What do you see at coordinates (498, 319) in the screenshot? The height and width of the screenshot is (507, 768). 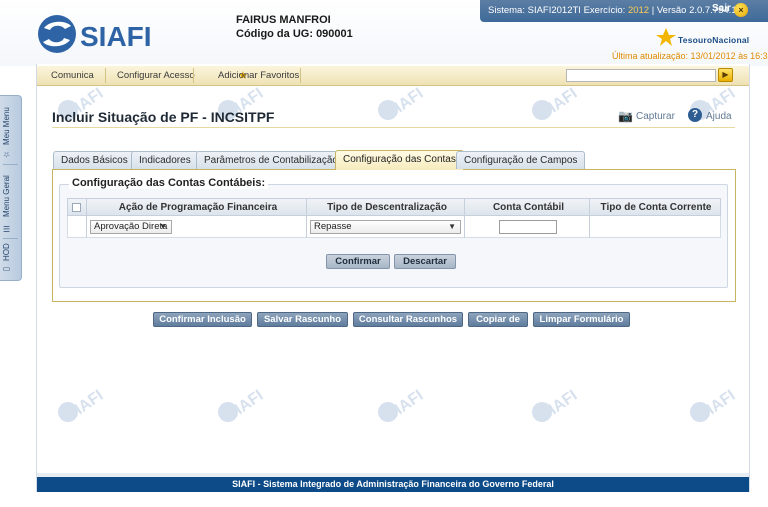 I see `copiar-de-button: Copiar de` at bounding box center [498, 319].